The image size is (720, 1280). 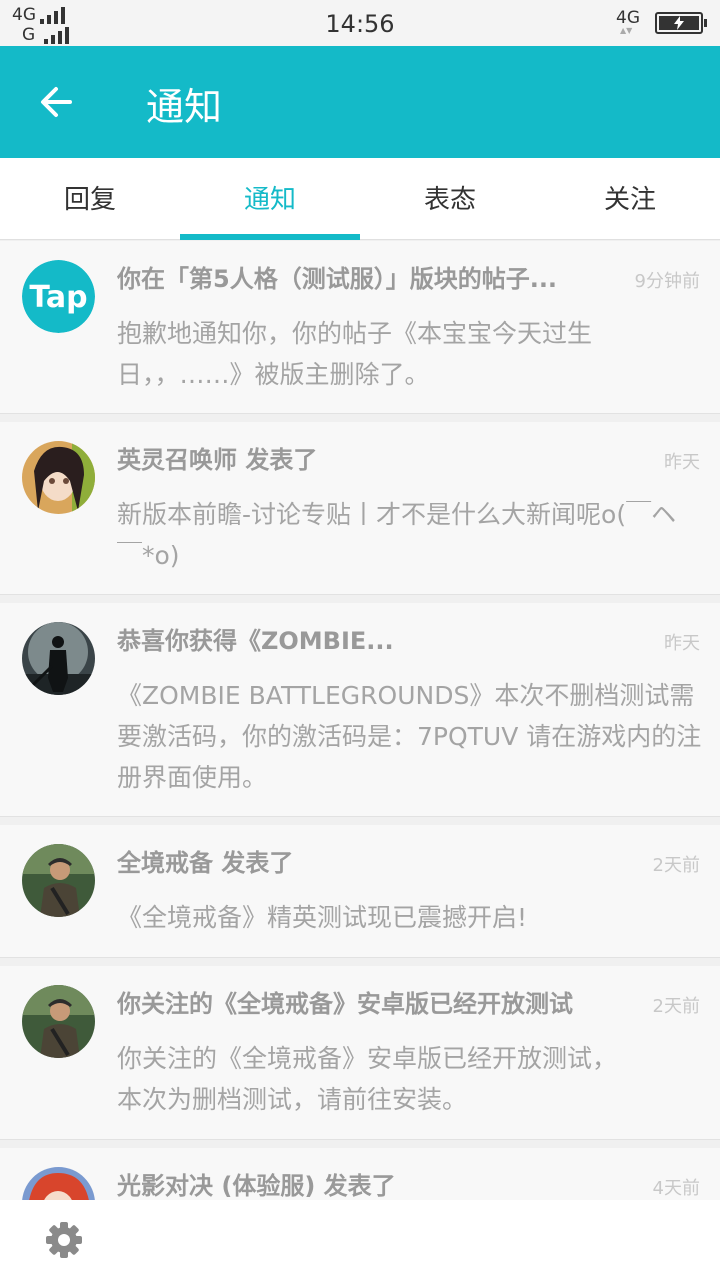 I want to click on tab-reactions: 表态, so click(x=450, y=199).